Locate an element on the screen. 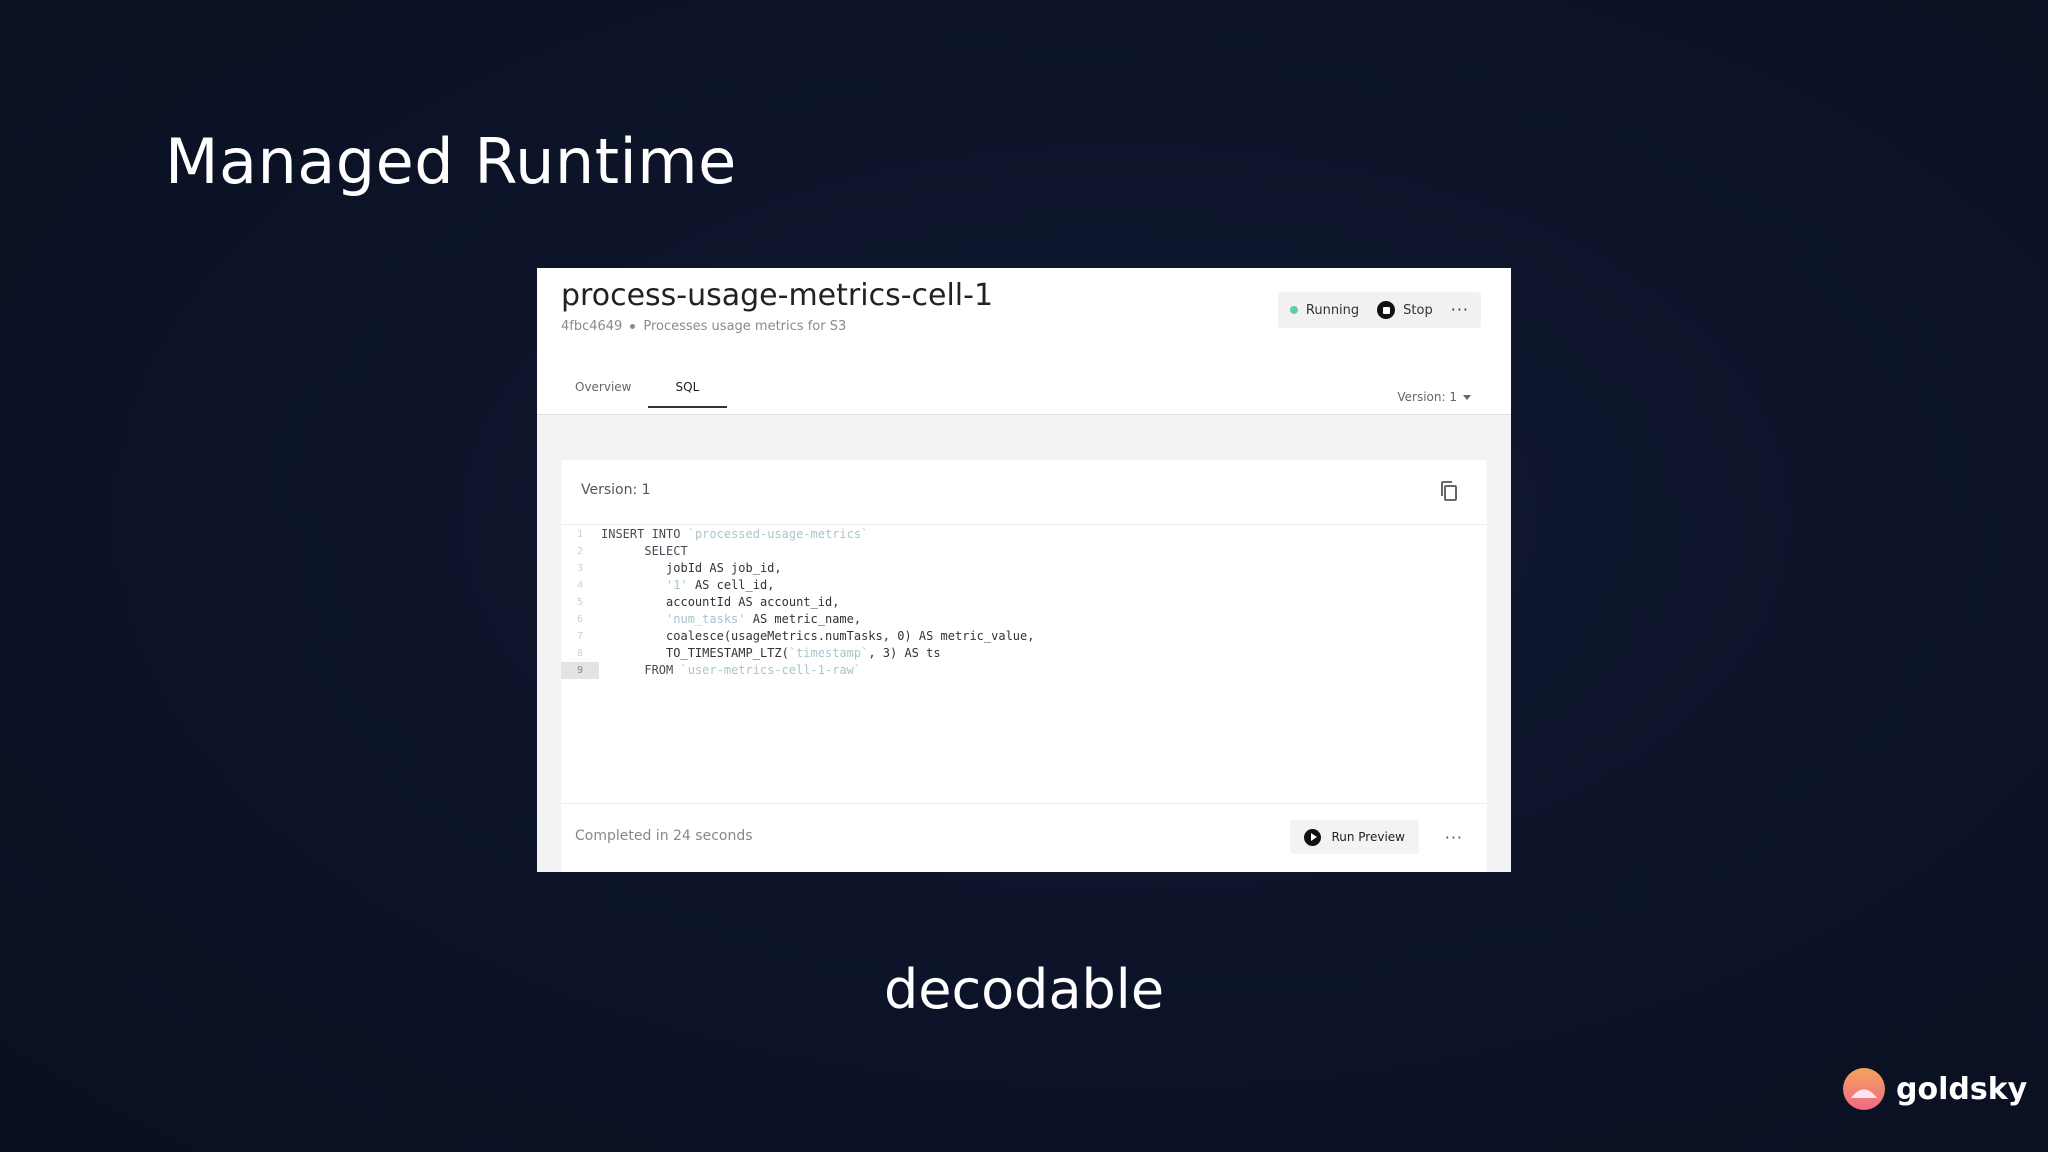 The width and height of the screenshot is (2048, 1152). line-number: 8 is located at coordinates (580, 653).